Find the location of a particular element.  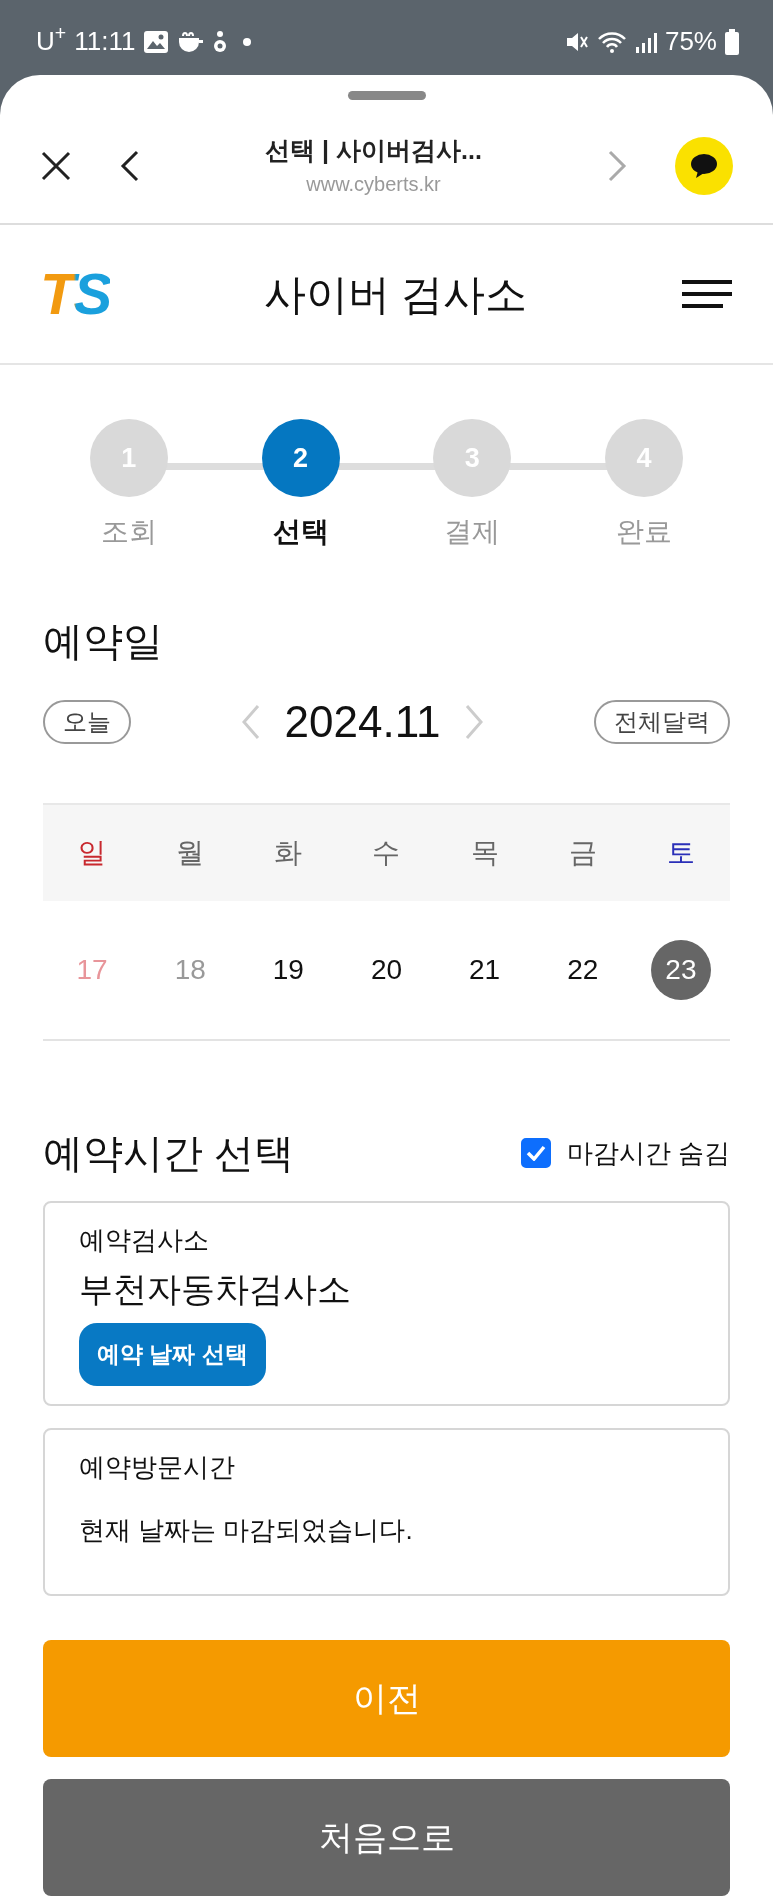

weekday-label: 월 is located at coordinates (190, 852).